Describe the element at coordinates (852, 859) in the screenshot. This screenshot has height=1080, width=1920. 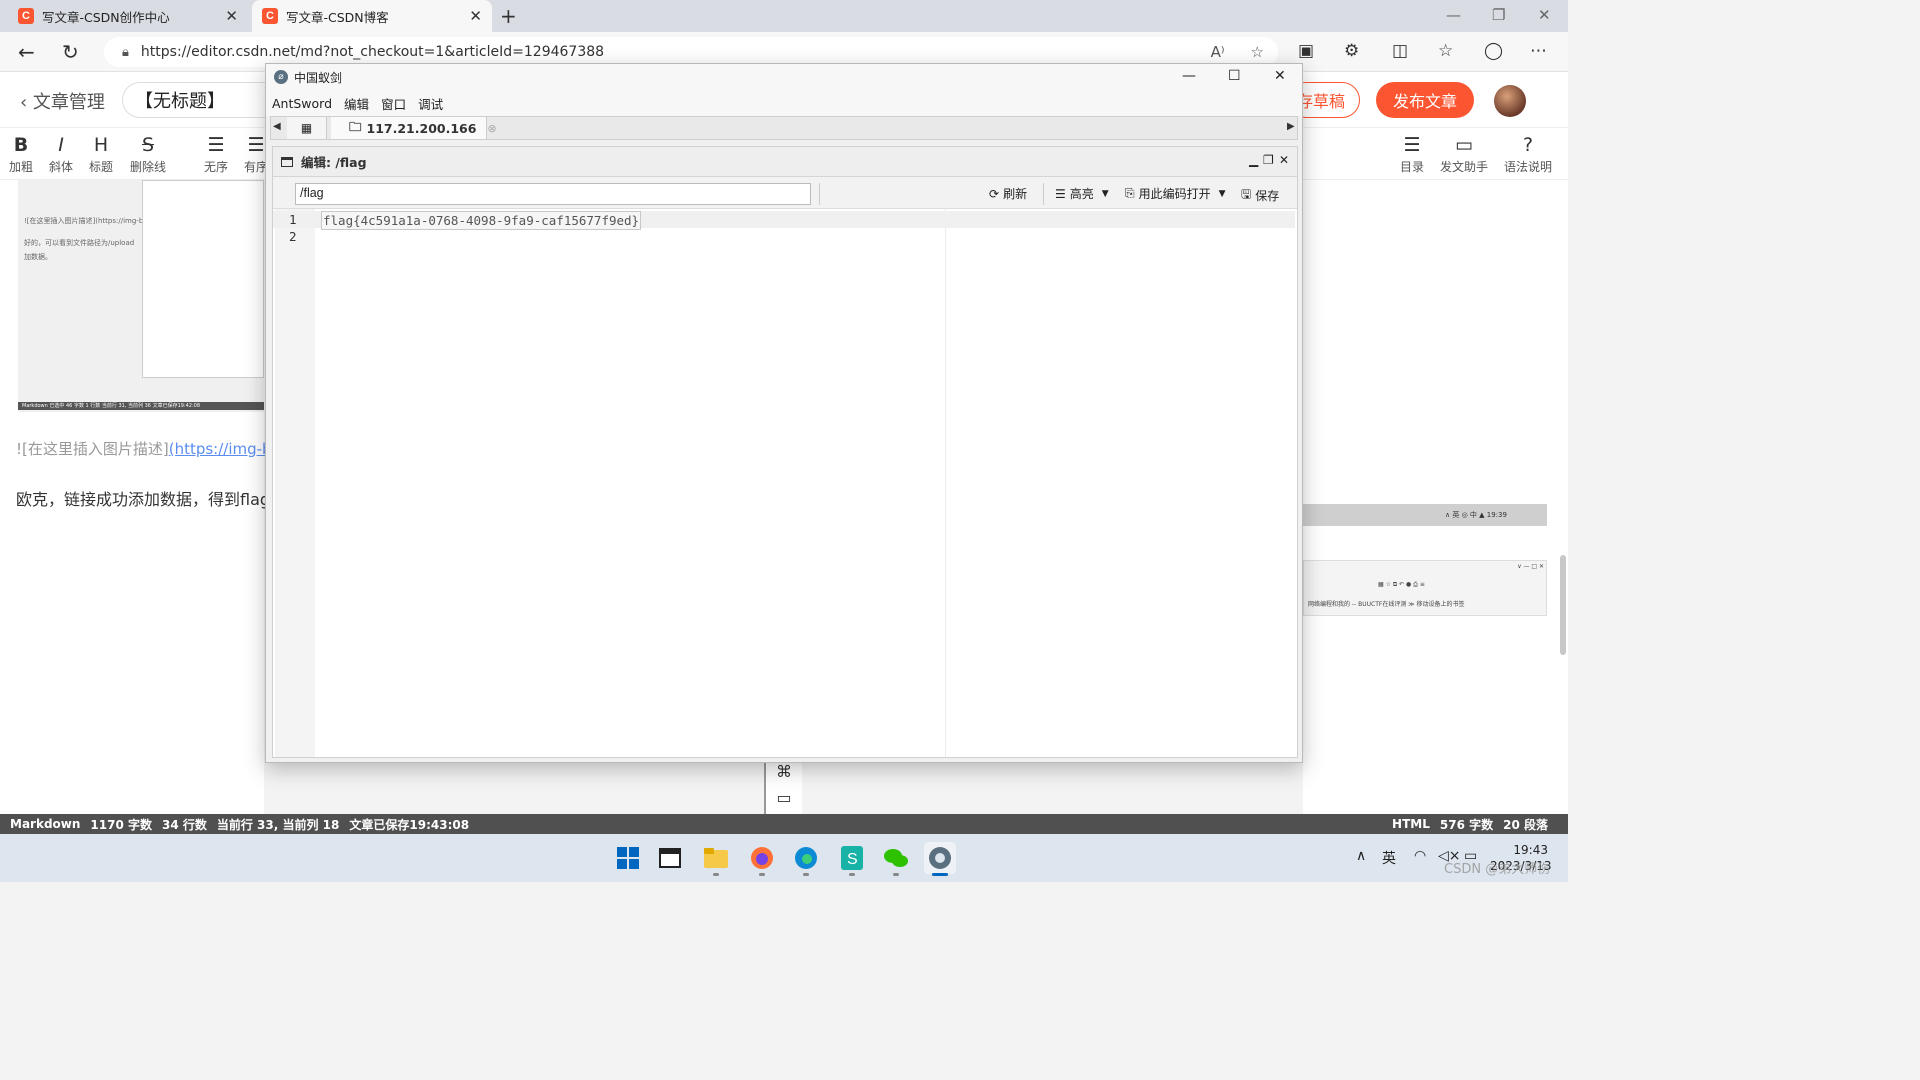
I see `app-s-icon: S` at that location.